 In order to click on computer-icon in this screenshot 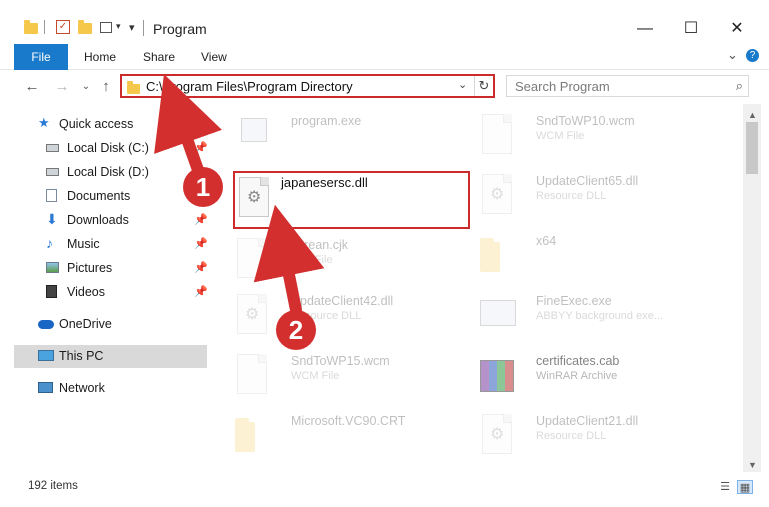, I will do `click(46, 355)`.